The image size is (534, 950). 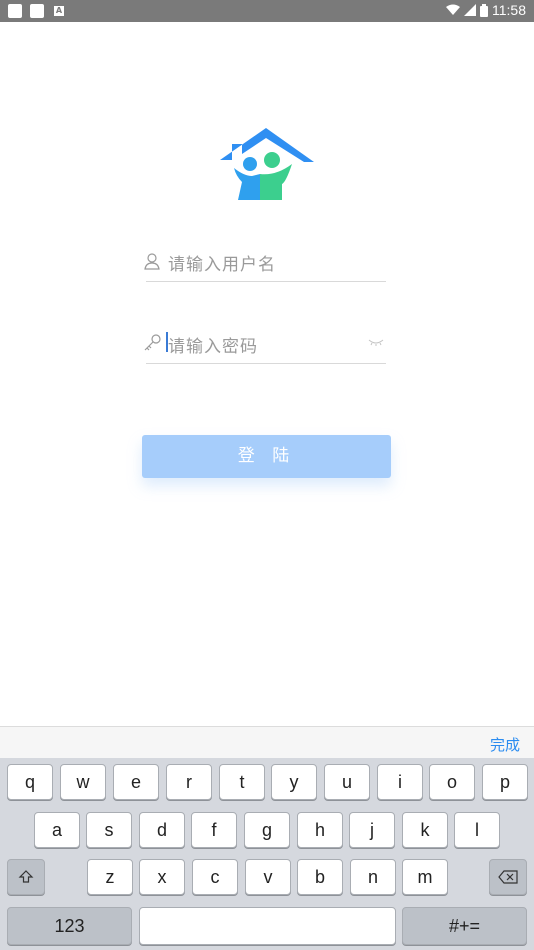 I want to click on numbers-key: 123, so click(x=69, y=926).